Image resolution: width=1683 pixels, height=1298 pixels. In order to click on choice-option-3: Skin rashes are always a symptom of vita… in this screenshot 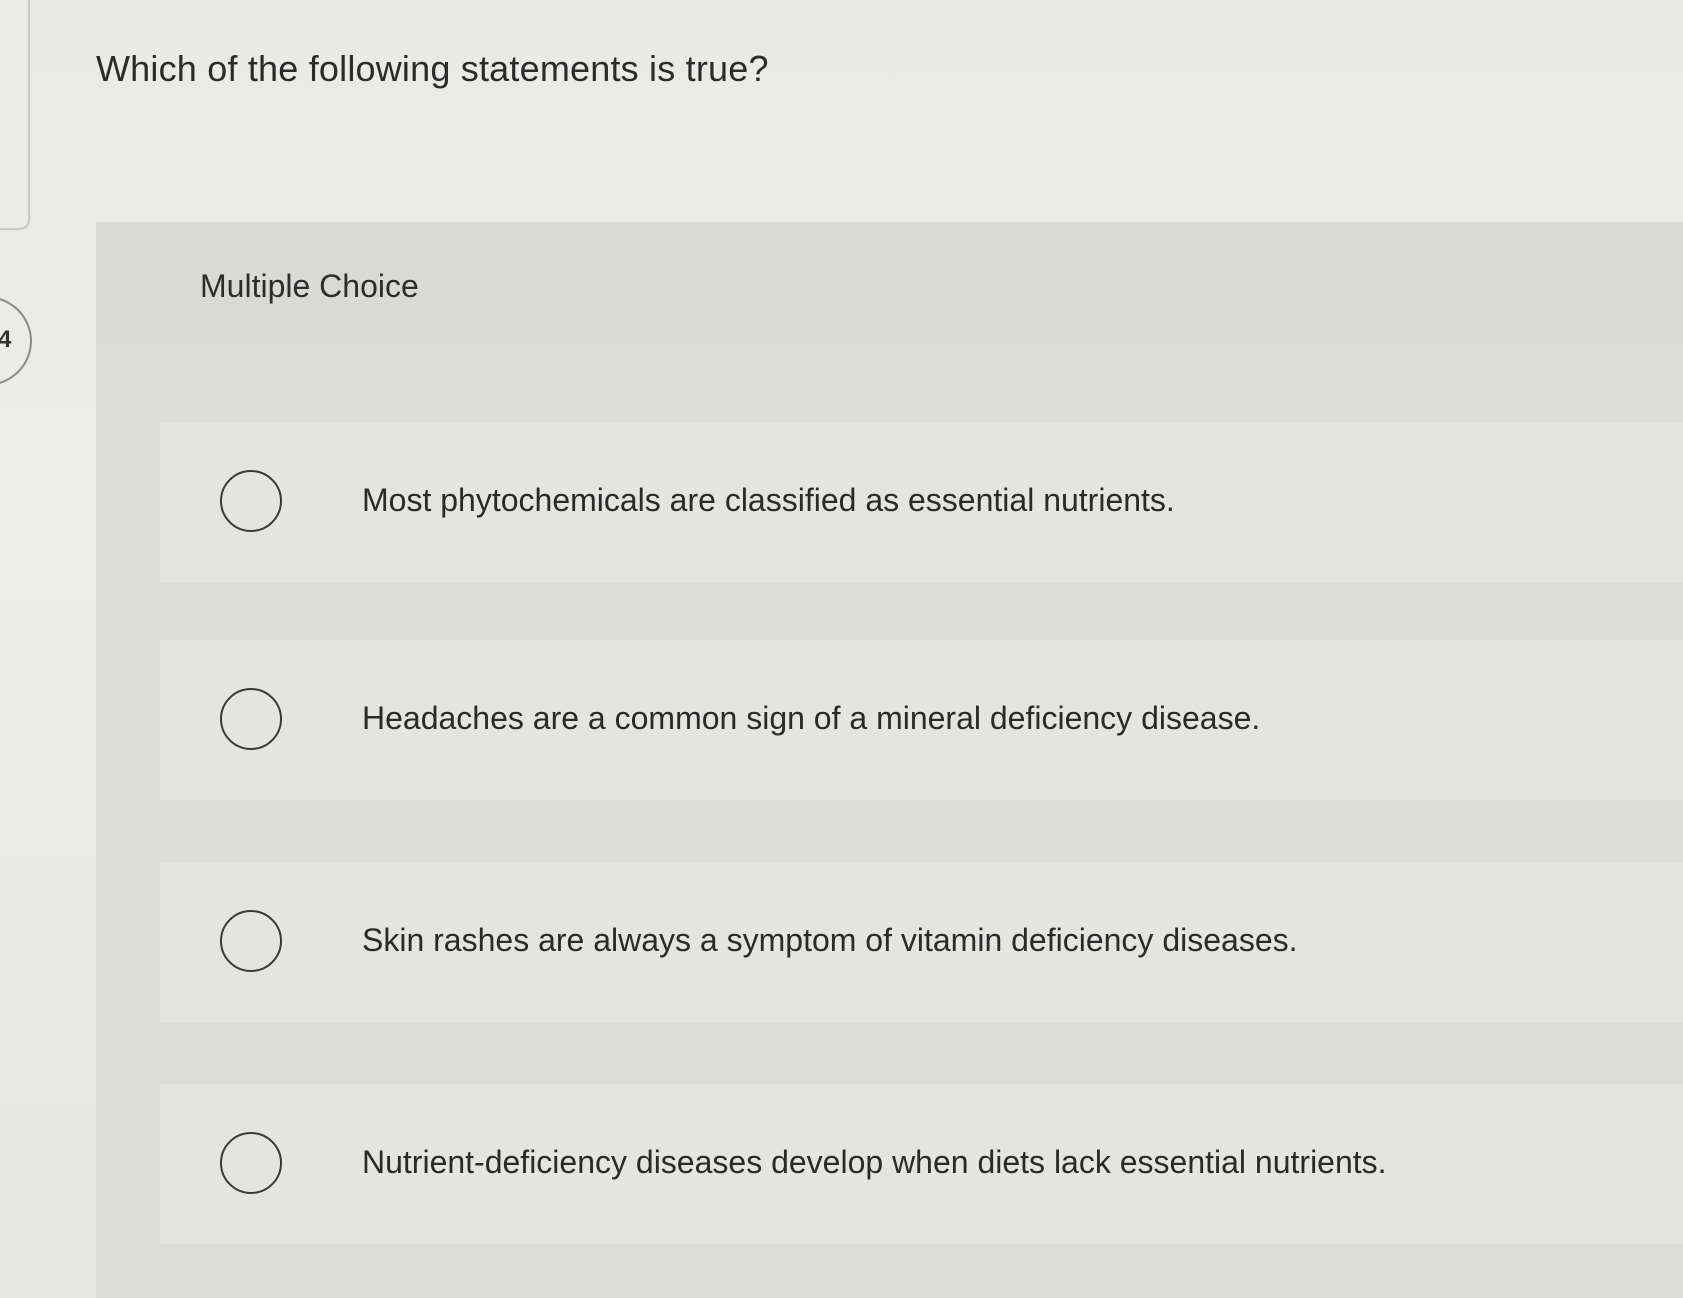, I will do `click(921, 942)`.